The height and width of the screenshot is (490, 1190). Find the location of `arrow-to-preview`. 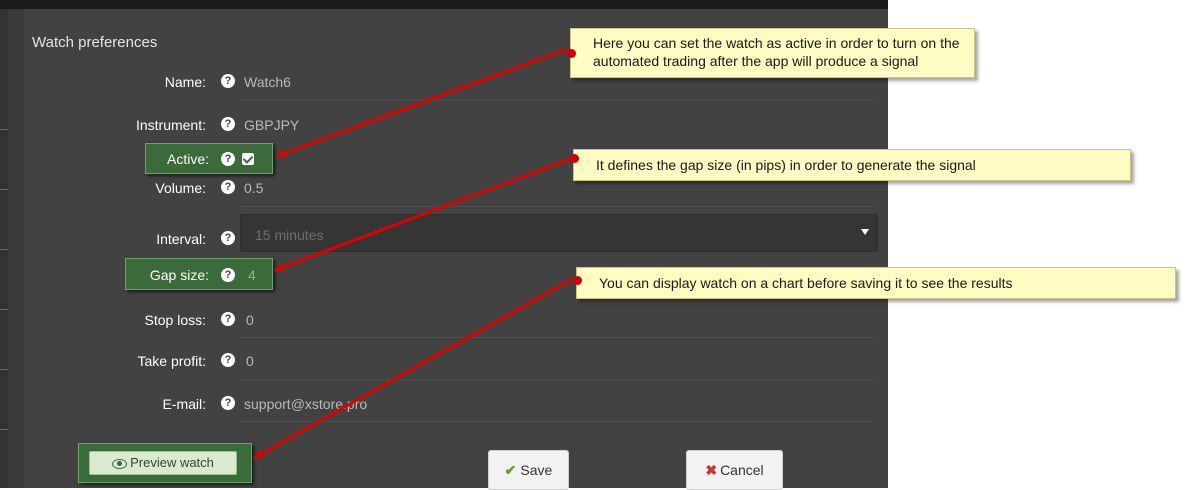

arrow-to-preview is located at coordinates (413, 368).